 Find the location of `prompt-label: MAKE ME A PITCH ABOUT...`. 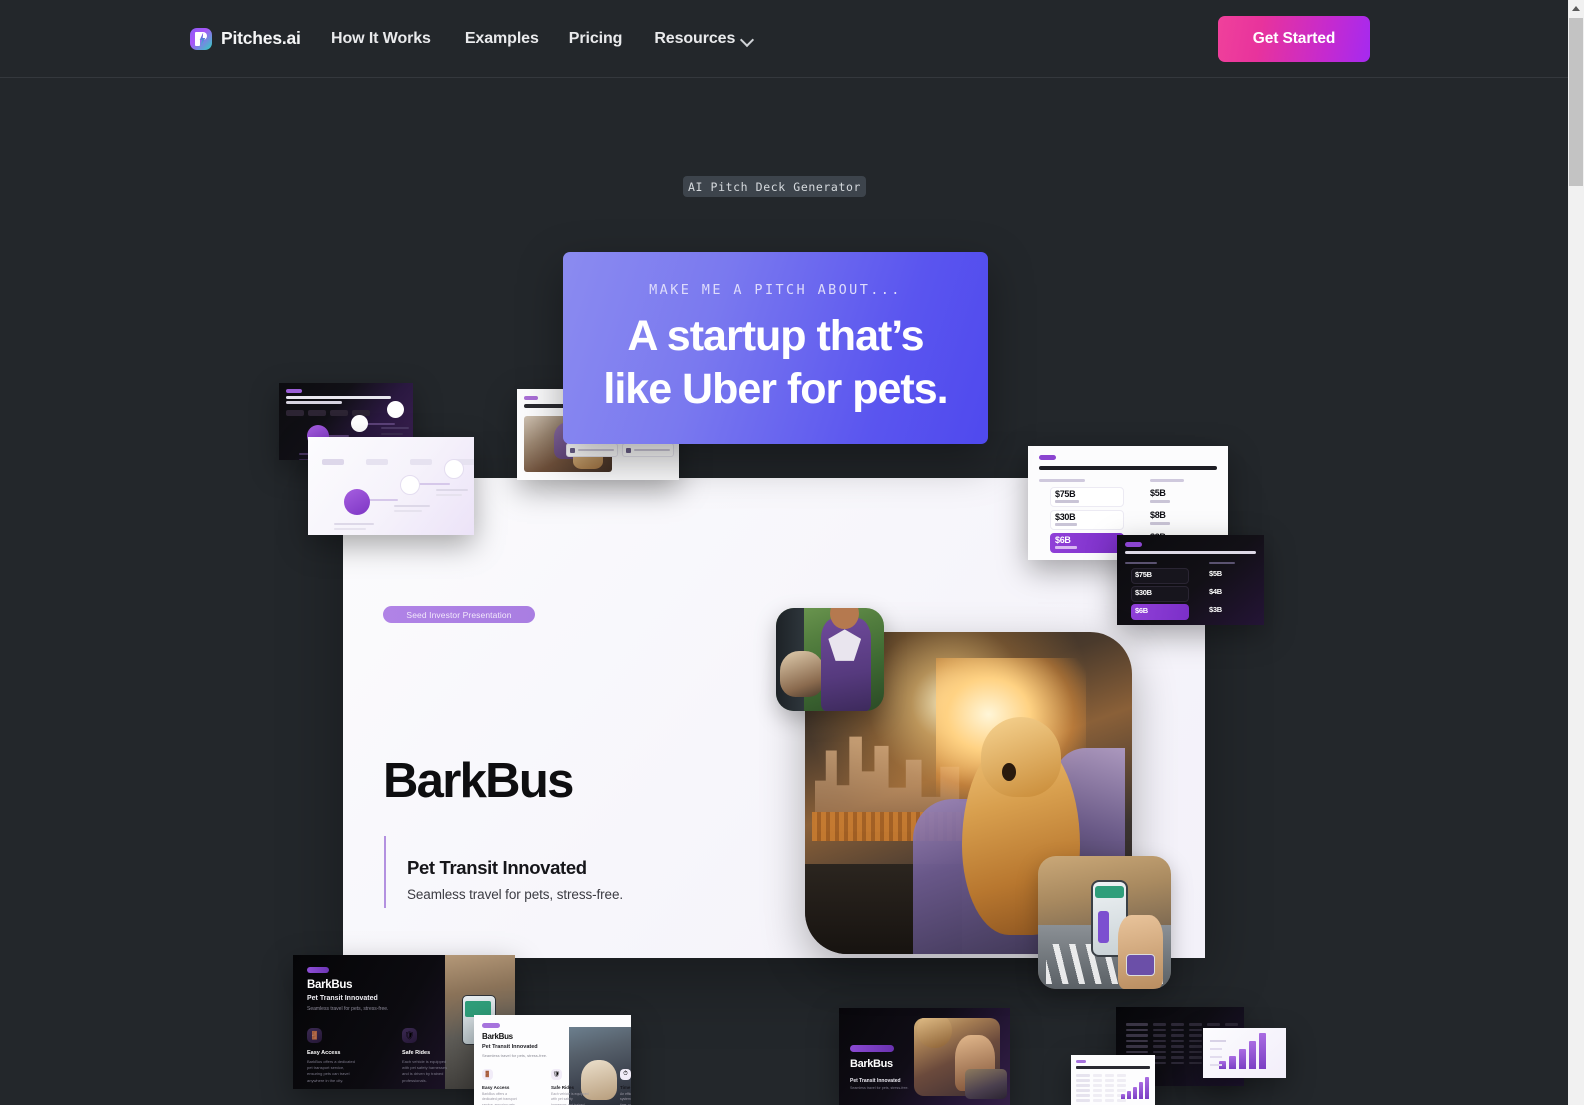

prompt-label: MAKE ME A PITCH ABOUT... is located at coordinates (775, 290).